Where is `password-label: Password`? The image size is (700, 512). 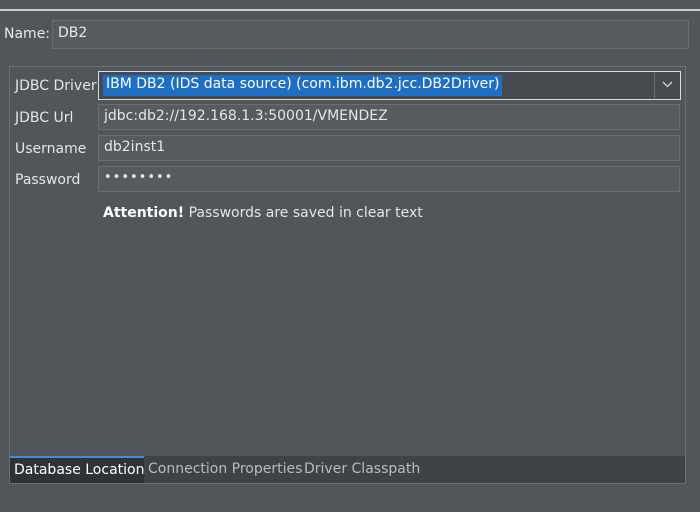 password-label: Password is located at coordinates (48, 180).